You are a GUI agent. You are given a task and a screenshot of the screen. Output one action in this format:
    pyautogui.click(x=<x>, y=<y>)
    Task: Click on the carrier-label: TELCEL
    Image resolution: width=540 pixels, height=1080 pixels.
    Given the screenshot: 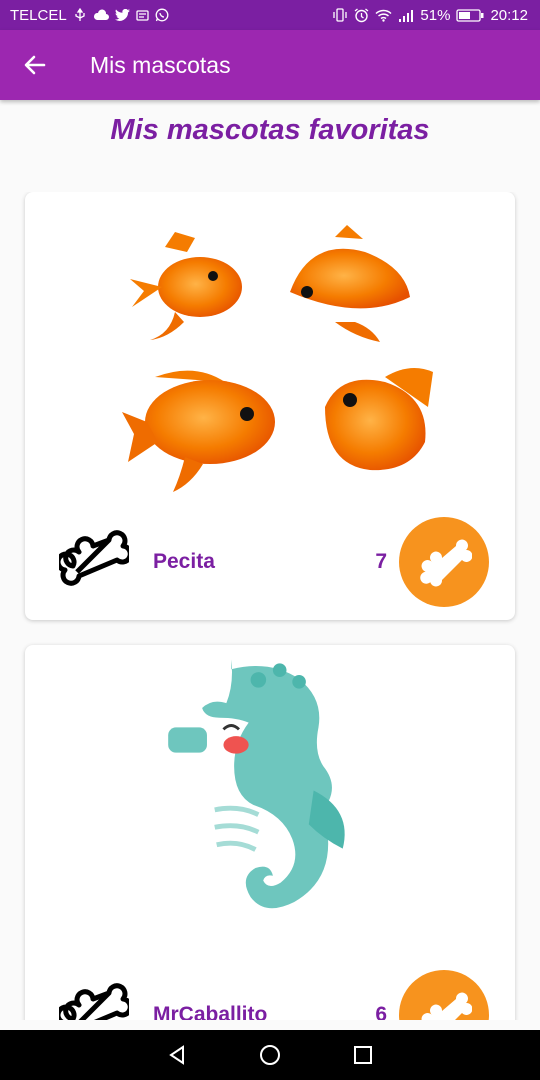 What is the action you would take?
    pyautogui.click(x=38, y=15)
    